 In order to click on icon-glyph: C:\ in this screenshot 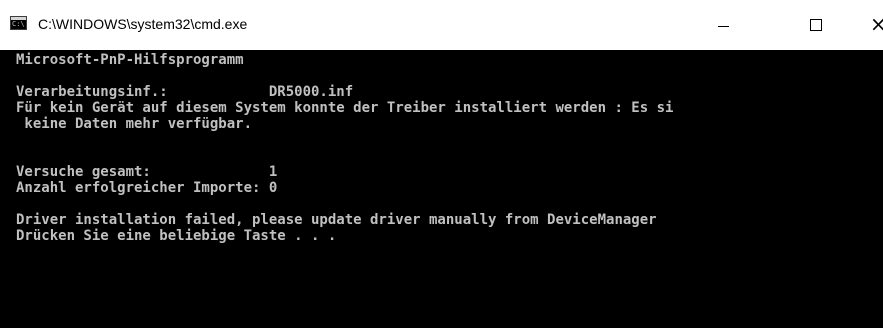, I will do `click(18, 24)`.